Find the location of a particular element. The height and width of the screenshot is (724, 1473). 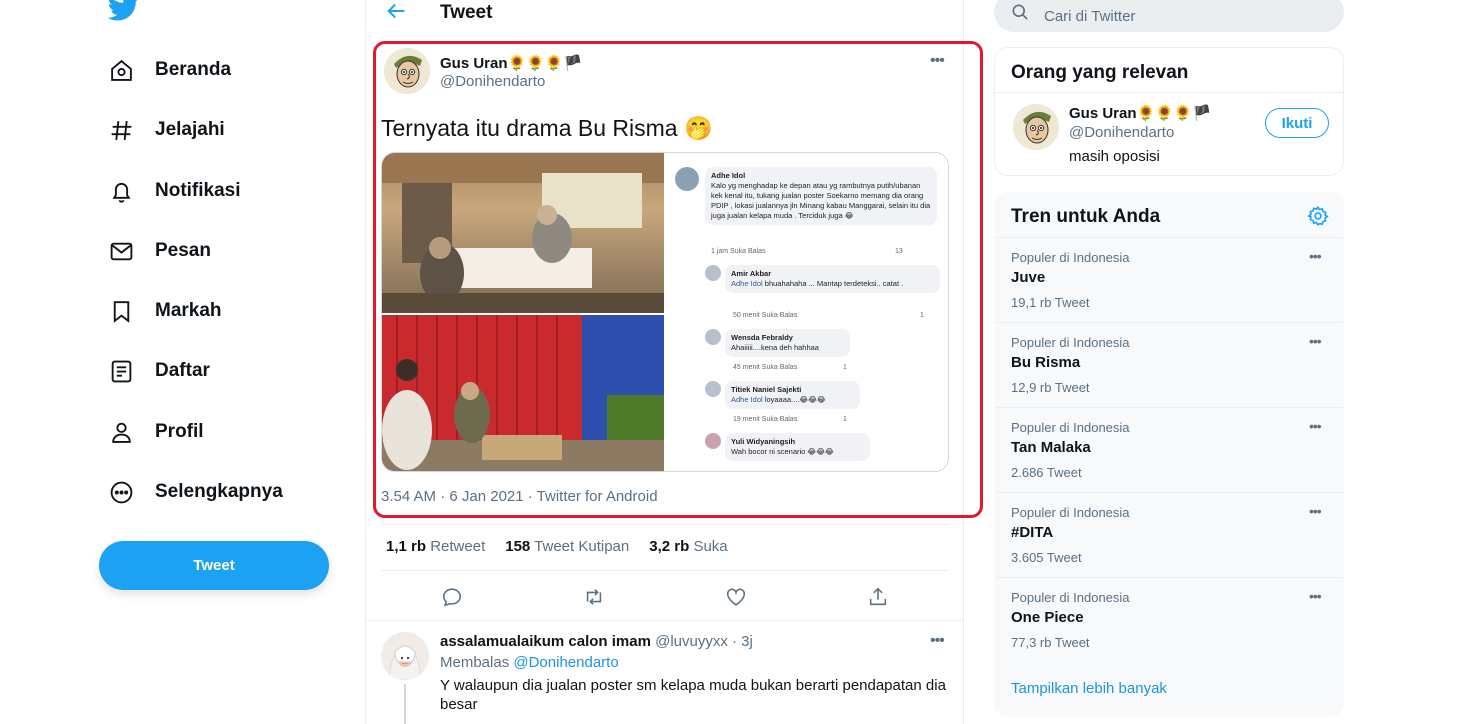

retweet-stat: 1,1 rb Retweet is located at coordinates (435, 546).